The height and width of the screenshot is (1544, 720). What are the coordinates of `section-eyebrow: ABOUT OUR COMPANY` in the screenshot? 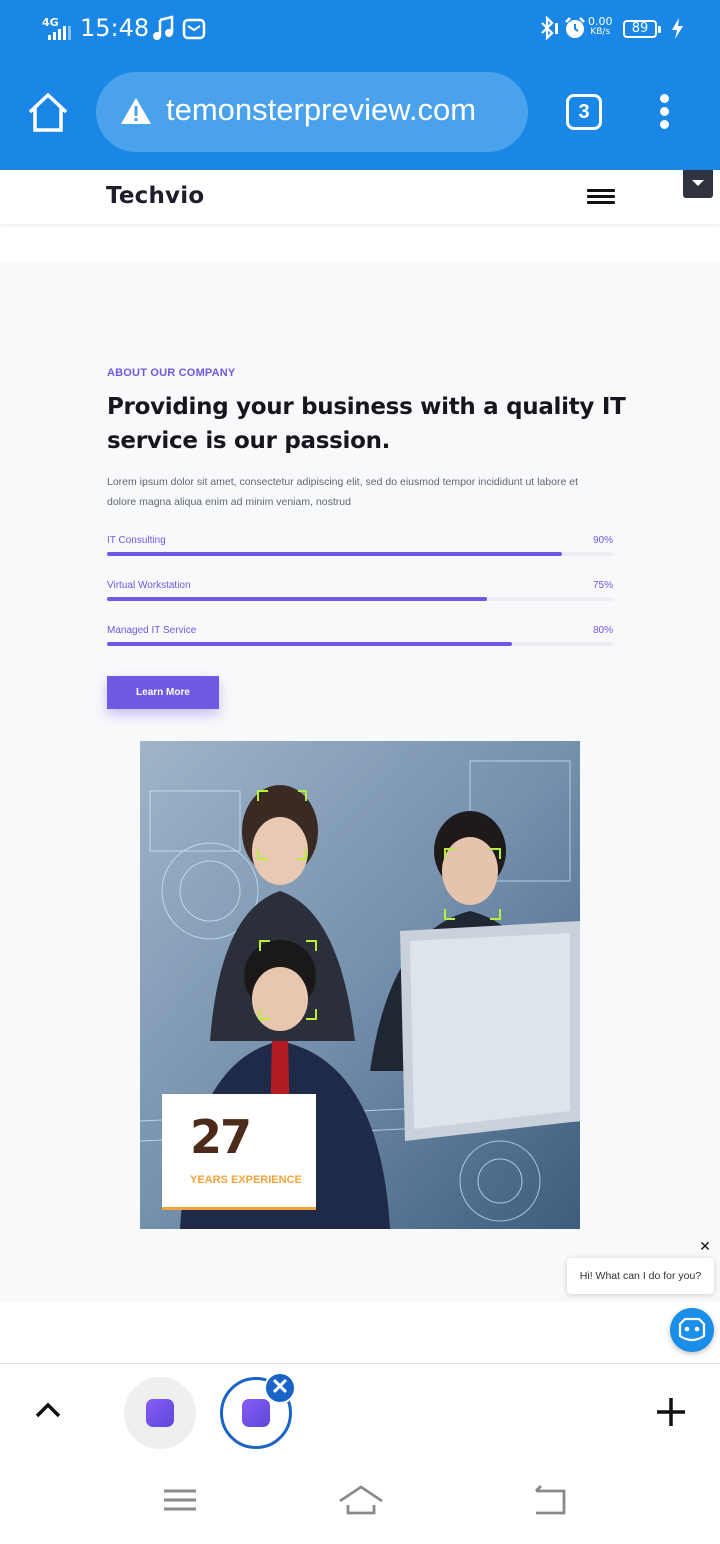 It's located at (171, 373).